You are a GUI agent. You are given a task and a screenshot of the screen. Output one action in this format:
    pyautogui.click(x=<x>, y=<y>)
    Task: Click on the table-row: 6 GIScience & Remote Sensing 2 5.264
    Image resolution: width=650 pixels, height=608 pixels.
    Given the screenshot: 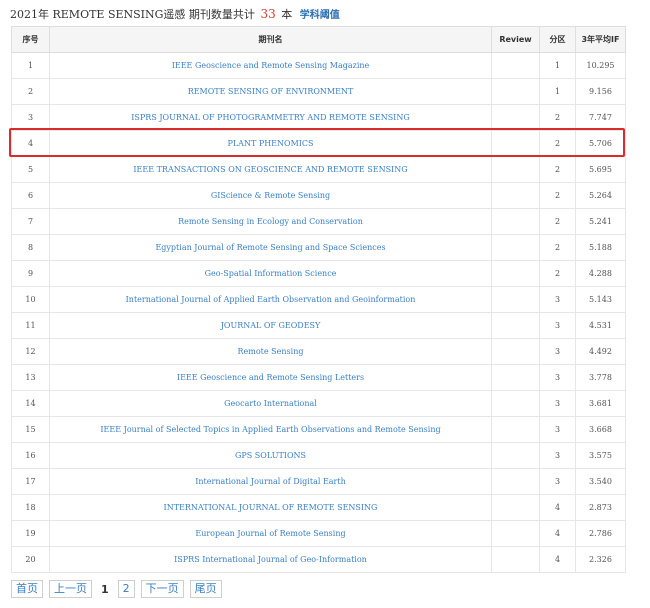 What is the action you would take?
    pyautogui.click(x=318, y=195)
    